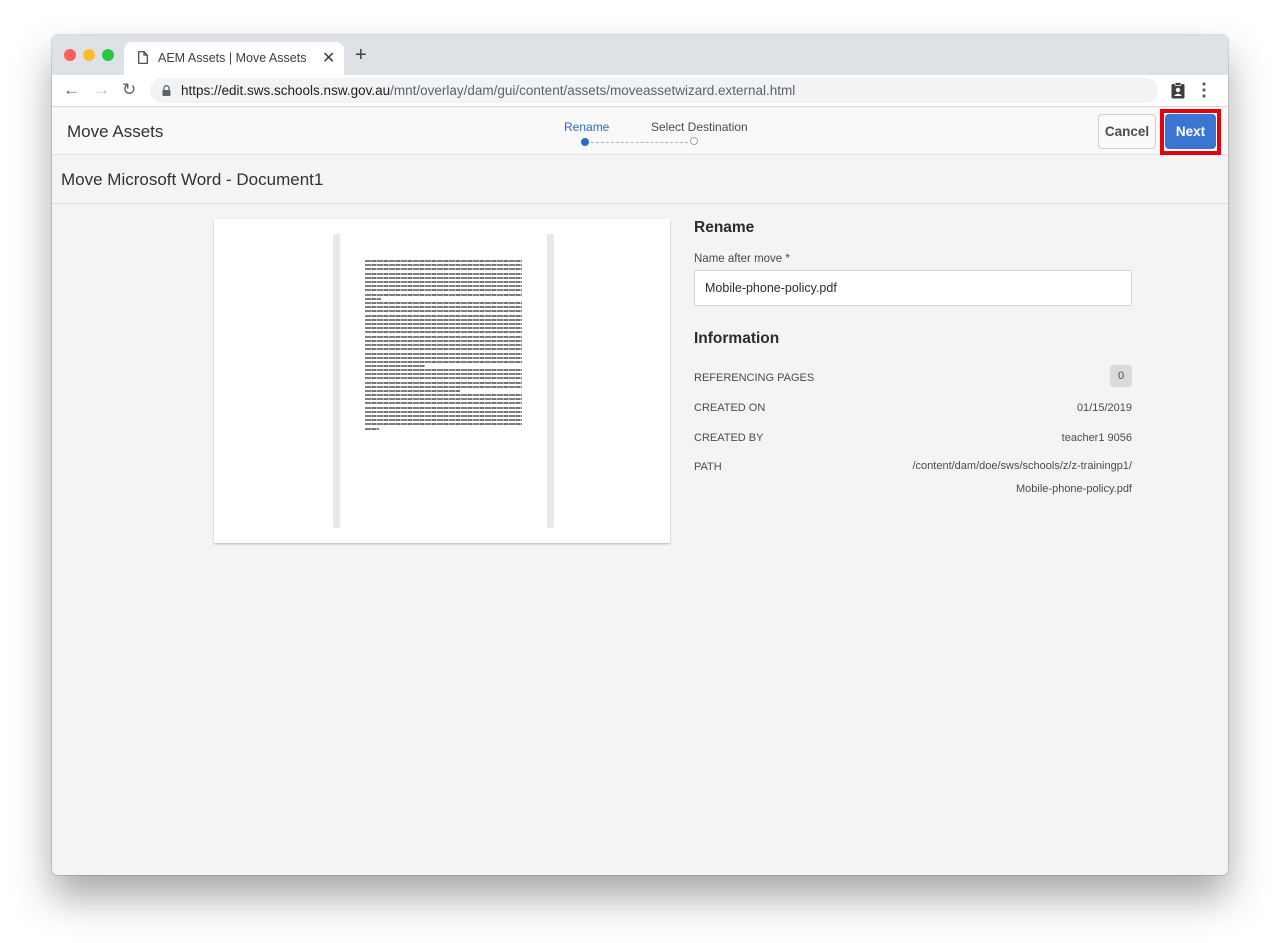  Describe the element at coordinates (699, 127) in the screenshot. I see `step-select-destination: Select Destination` at that location.